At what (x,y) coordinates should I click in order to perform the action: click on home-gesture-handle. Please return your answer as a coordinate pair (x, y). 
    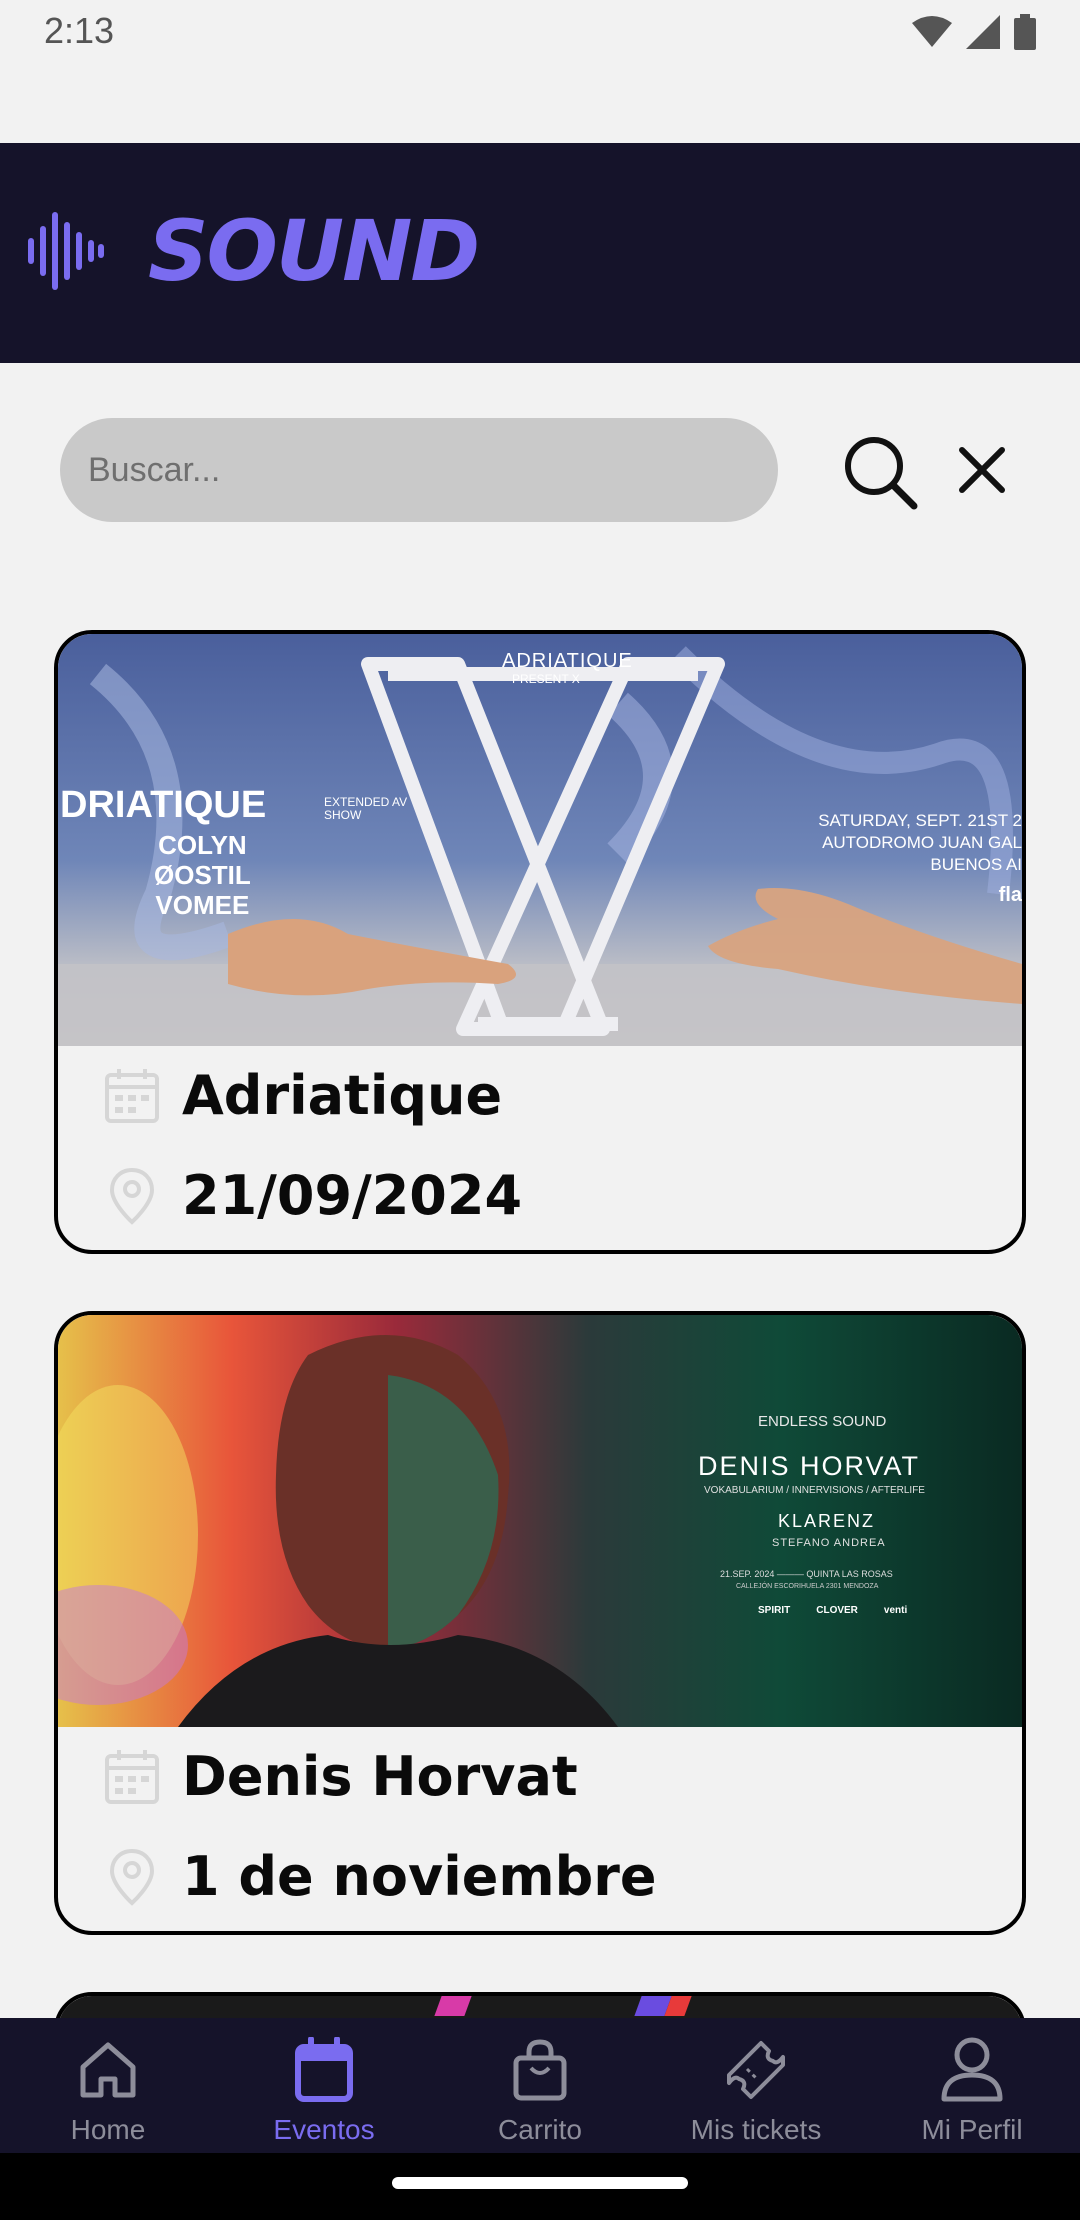
    Looking at the image, I should click on (540, 2183).